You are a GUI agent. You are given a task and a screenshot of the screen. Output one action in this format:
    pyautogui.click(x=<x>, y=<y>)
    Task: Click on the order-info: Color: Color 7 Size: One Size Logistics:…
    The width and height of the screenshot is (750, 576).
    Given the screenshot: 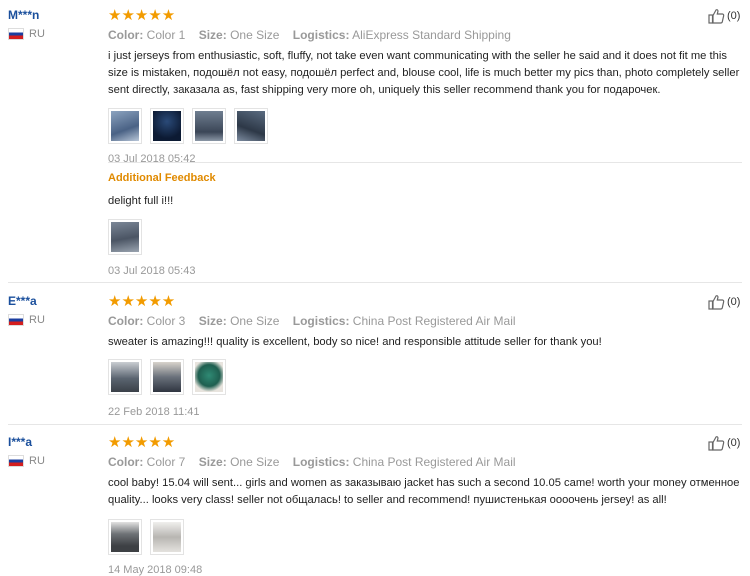 What is the action you would take?
    pyautogui.click(x=425, y=462)
    